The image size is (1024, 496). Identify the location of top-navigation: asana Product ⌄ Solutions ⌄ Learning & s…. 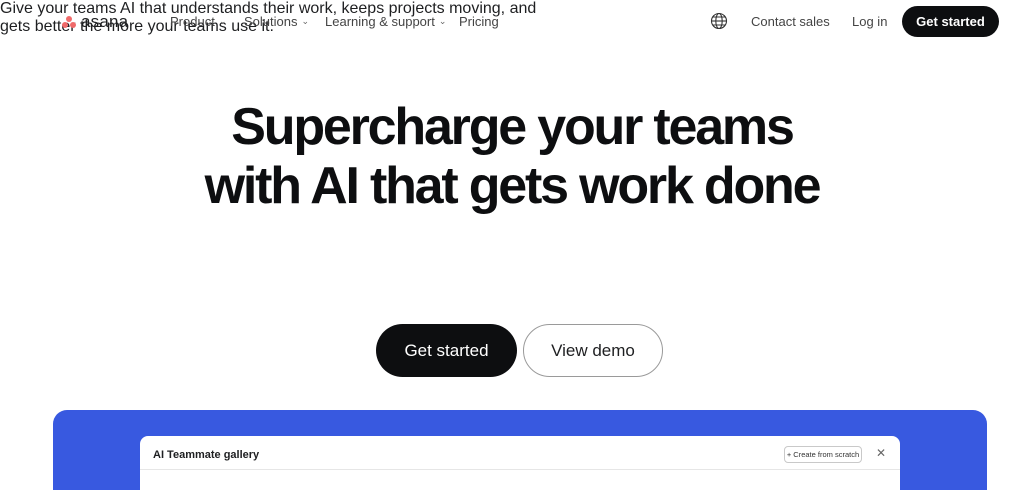
(512, 22).